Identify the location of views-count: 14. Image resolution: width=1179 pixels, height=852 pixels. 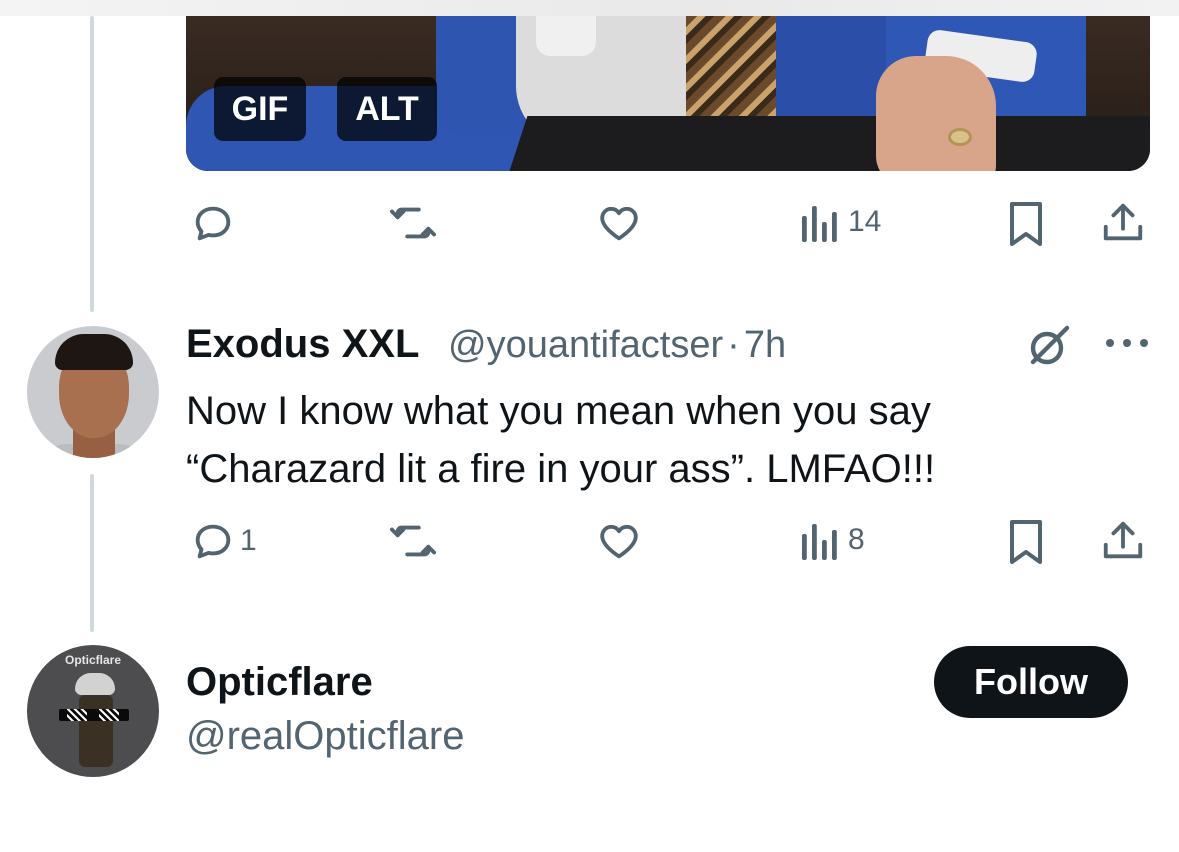
(865, 221).